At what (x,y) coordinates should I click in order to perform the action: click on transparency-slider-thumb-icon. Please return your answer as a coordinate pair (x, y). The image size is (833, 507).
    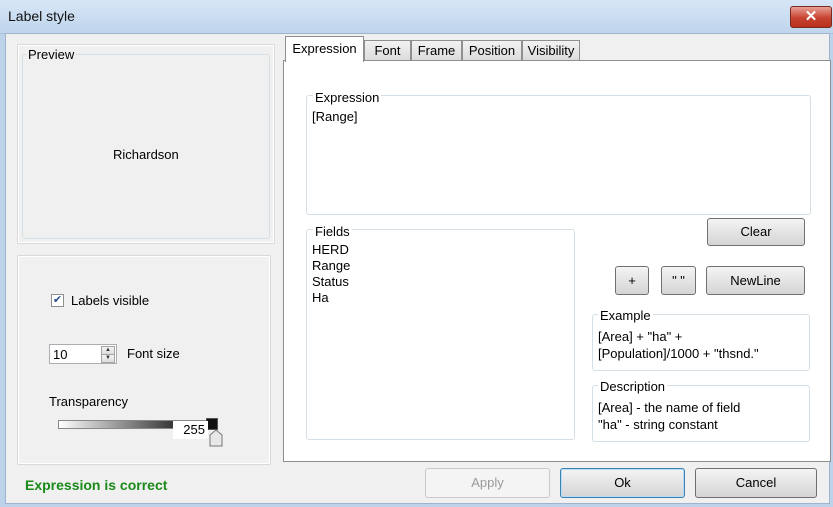
    Looking at the image, I should click on (216, 438).